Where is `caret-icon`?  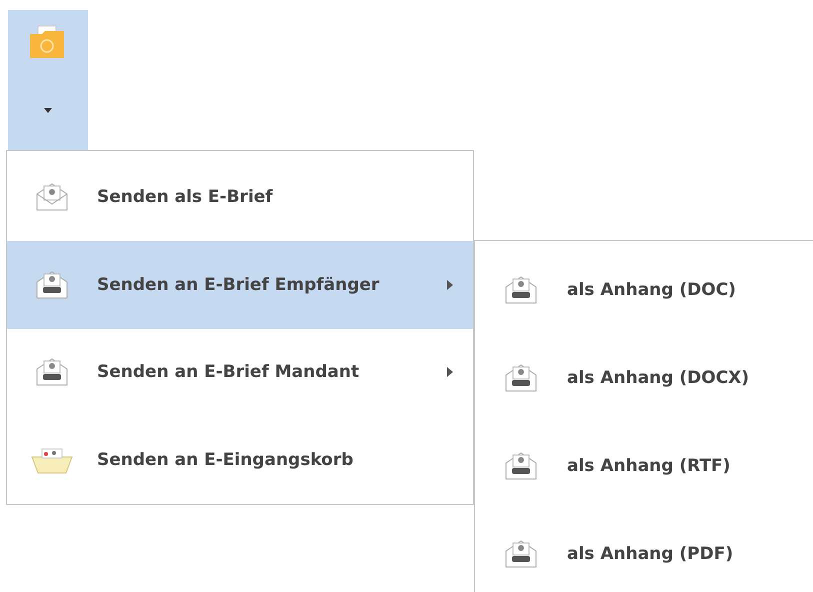 caret-icon is located at coordinates (48, 110).